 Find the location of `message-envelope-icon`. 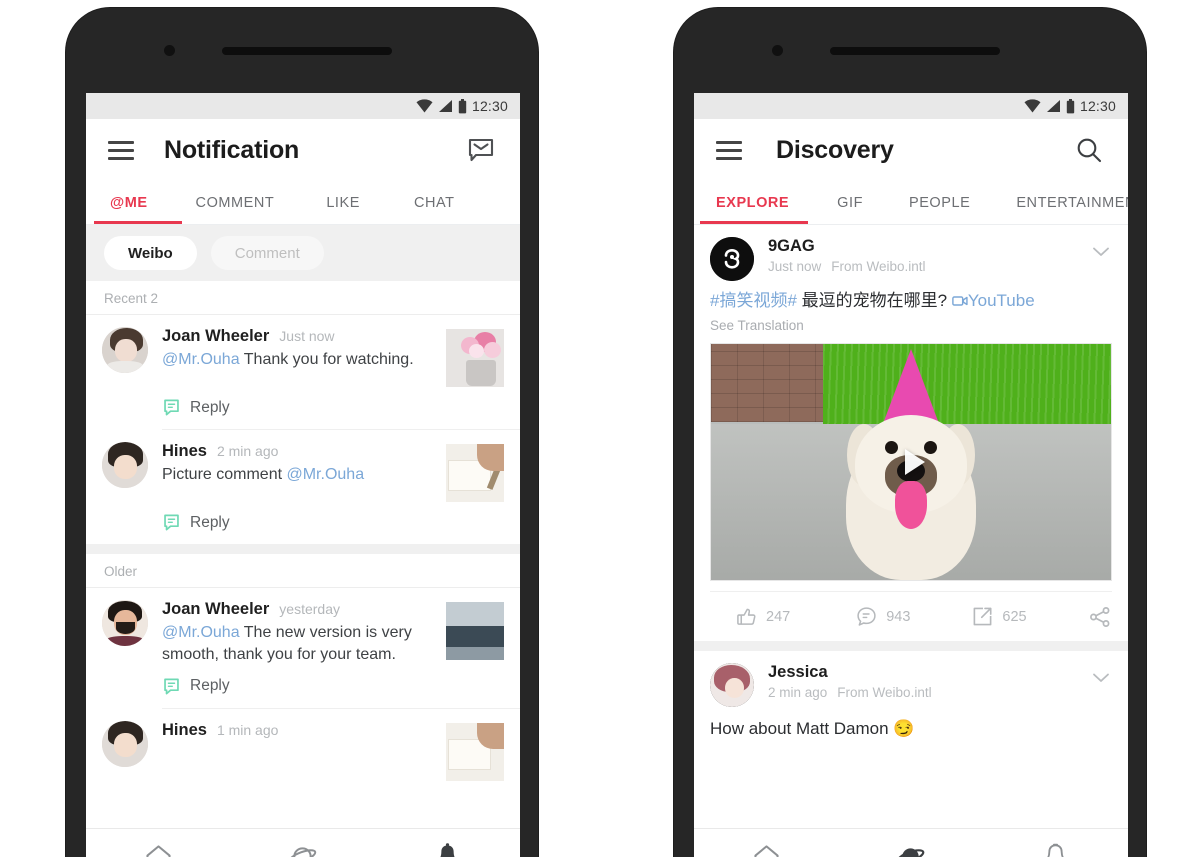

message-envelope-icon is located at coordinates (481, 150).